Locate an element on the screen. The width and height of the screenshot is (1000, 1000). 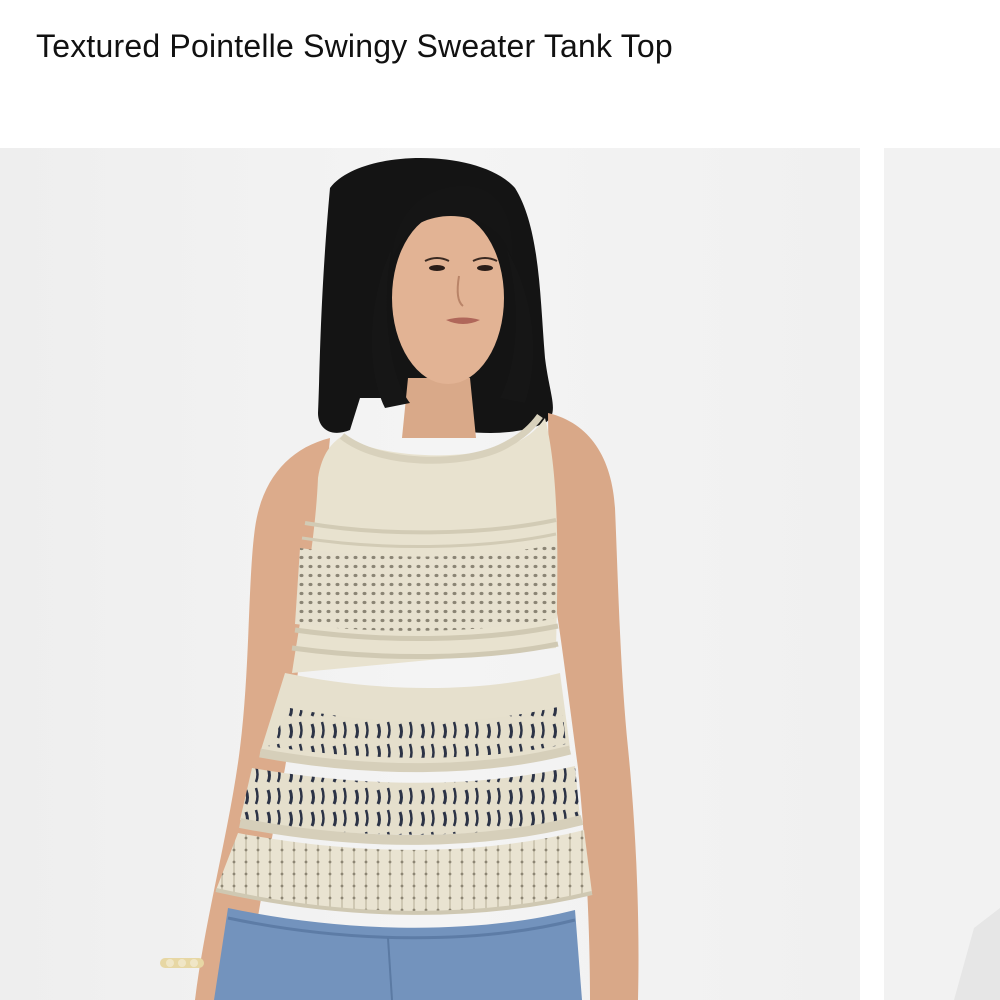
product-image-next is located at coordinates (942, 574).